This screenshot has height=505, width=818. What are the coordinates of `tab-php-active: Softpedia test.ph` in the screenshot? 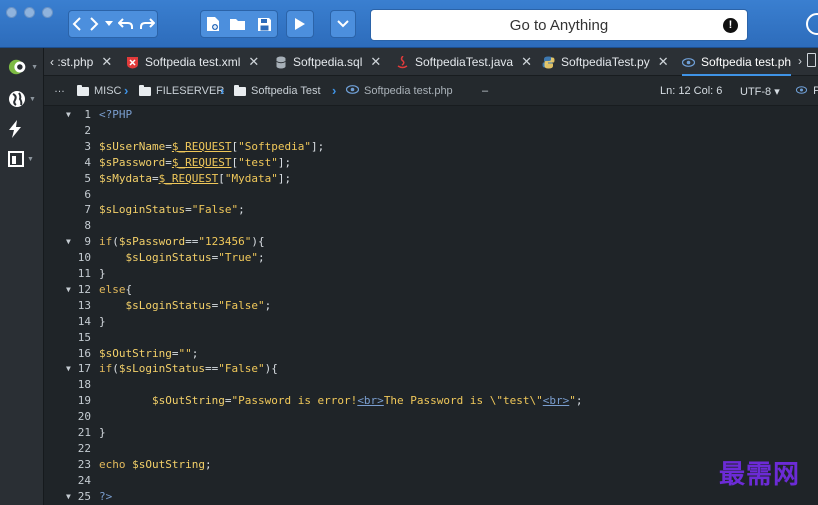 It's located at (737, 62).